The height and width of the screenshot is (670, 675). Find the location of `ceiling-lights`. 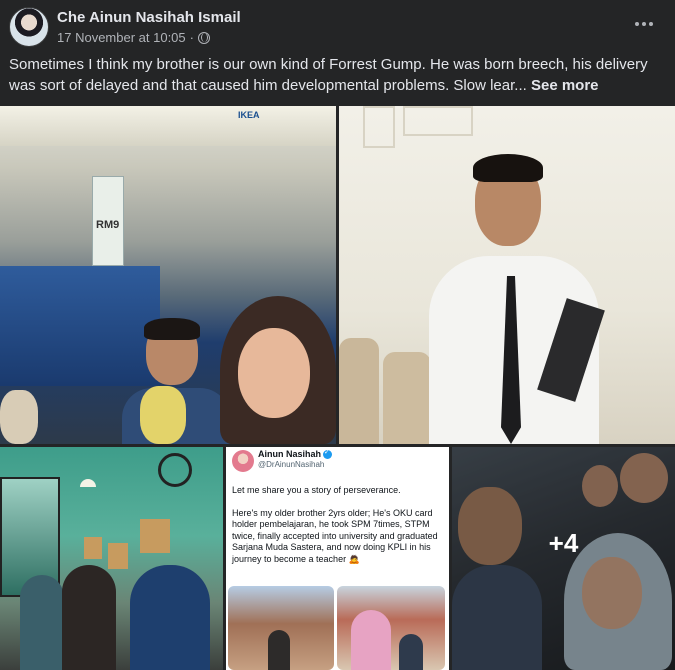

ceiling-lights is located at coordinates (168, 126).